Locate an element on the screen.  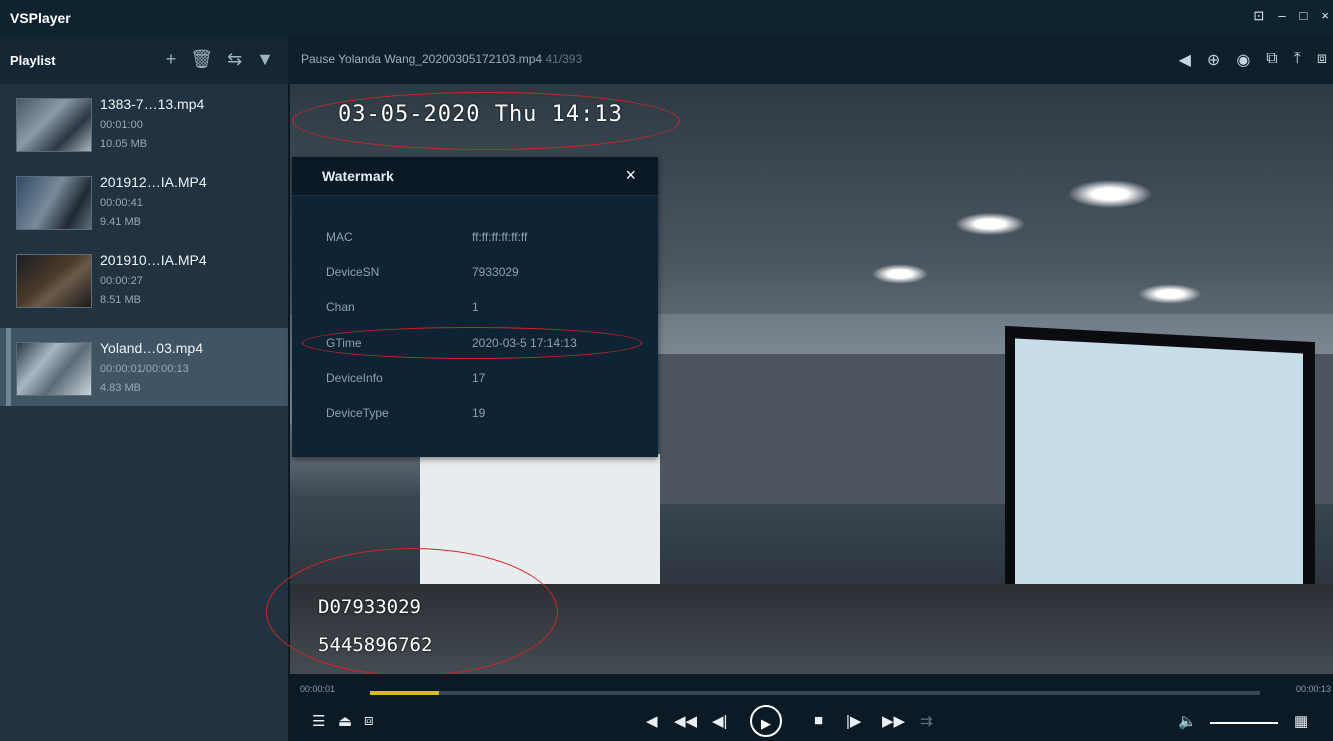
total-time: 00:00:13 is located at coordinates (1313, 689).